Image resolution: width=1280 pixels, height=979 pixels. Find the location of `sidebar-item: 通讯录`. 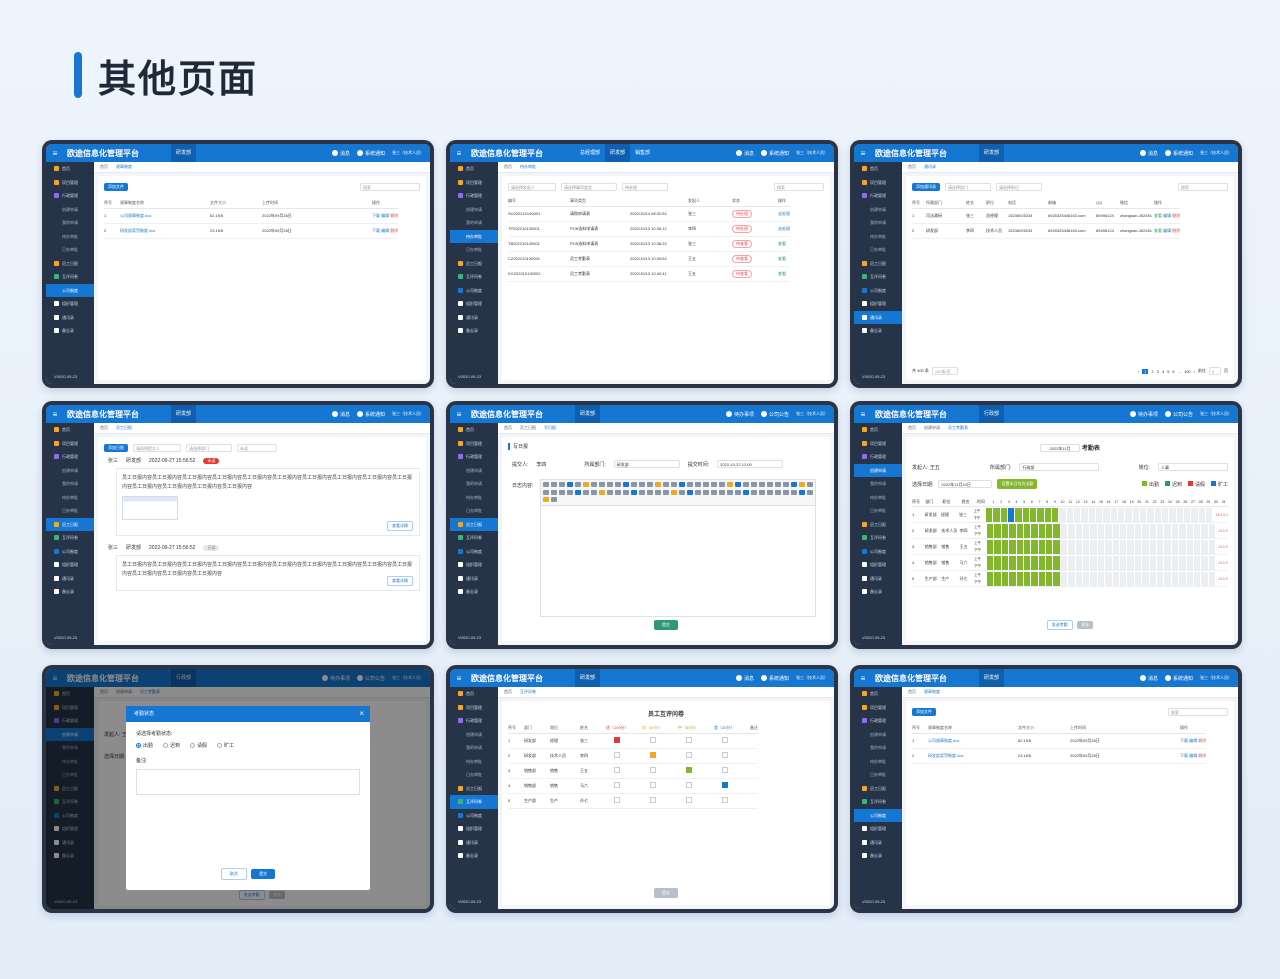

sidebar-item: 通讯录 is located at coordinates (70, 579).